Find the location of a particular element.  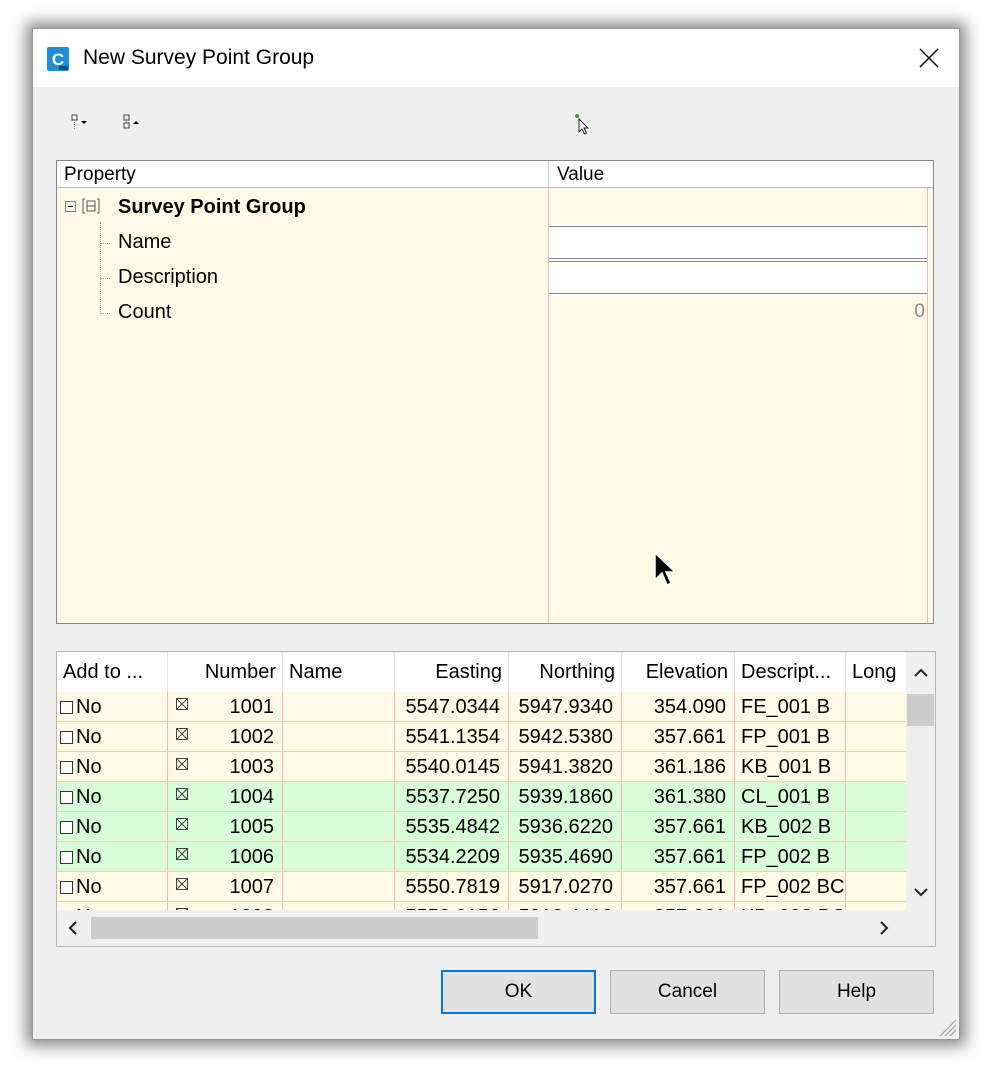

easting-cell: 5541.1354 is located at coordinates (452, 737).